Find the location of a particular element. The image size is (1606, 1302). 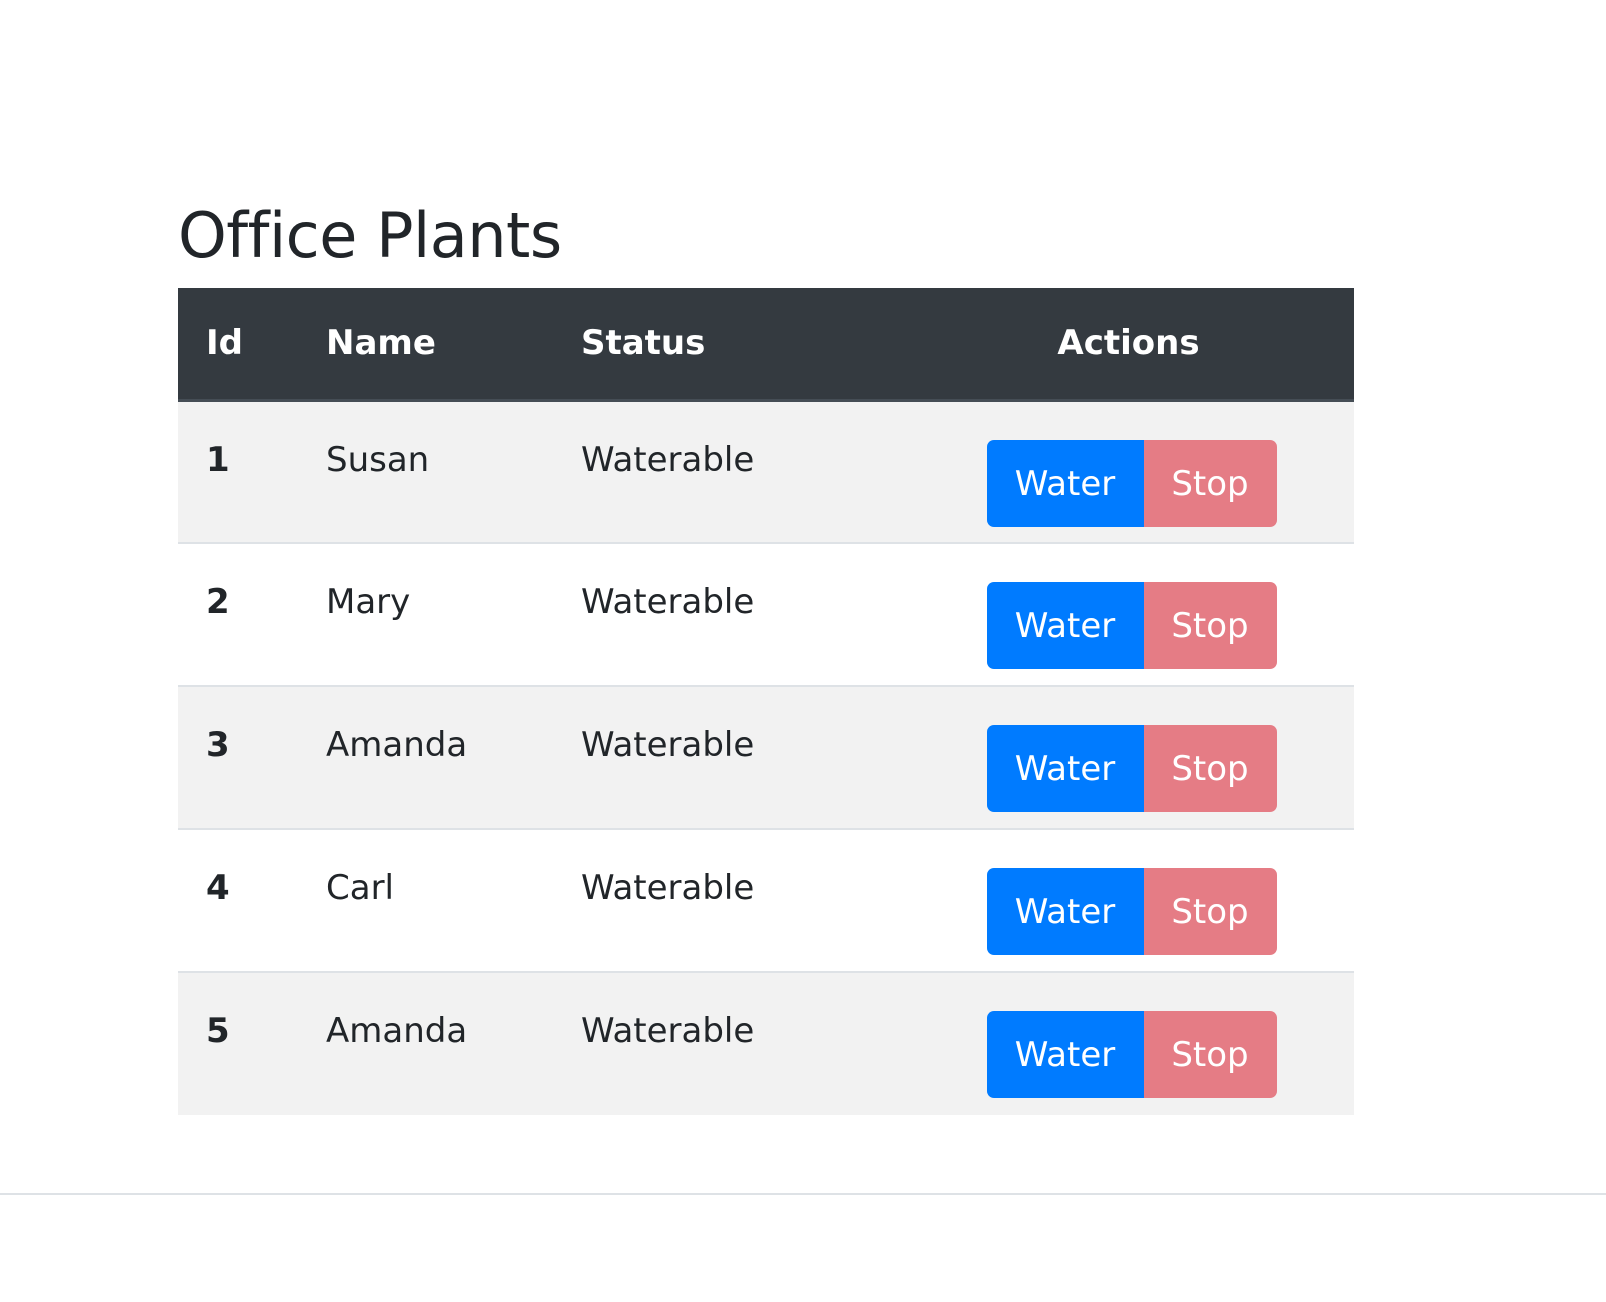

table-row: 5 Amanda Waterable Water Stop is located at coordinates (766, 1043).